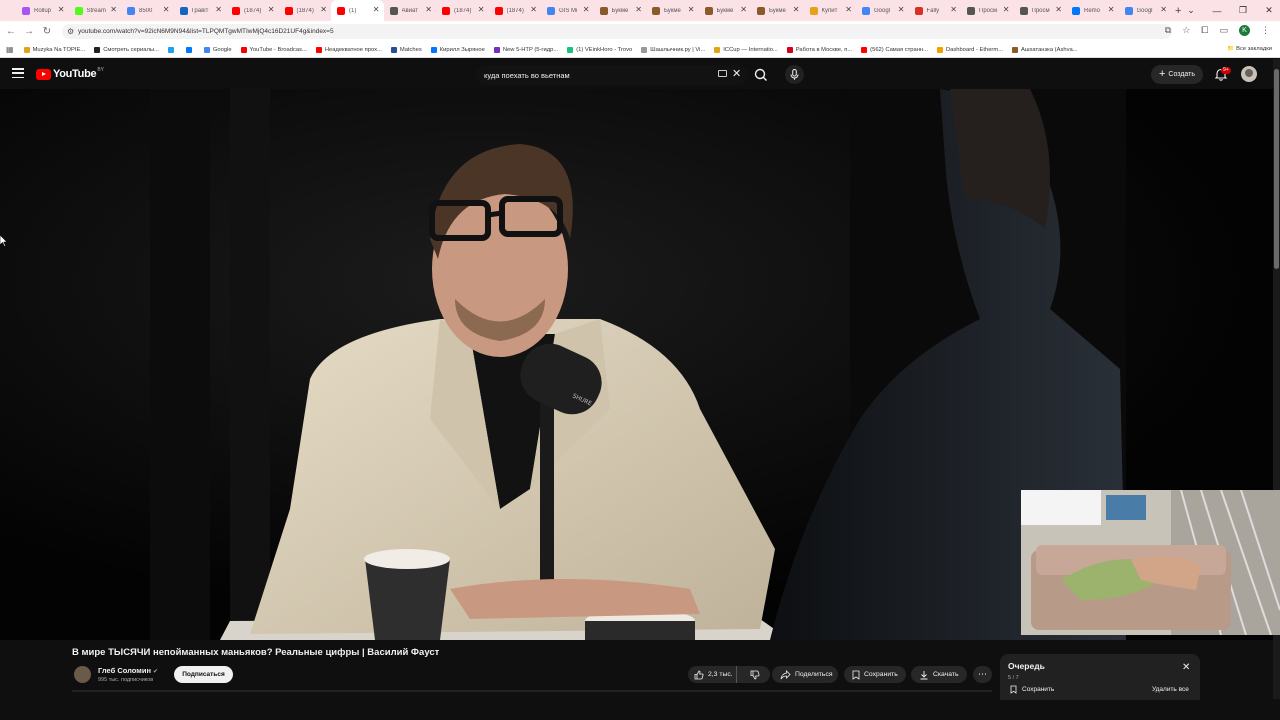  Describe the element at coordinates (1276, 169) in the screenshot. I see `scrollbar-thumb` at that location.